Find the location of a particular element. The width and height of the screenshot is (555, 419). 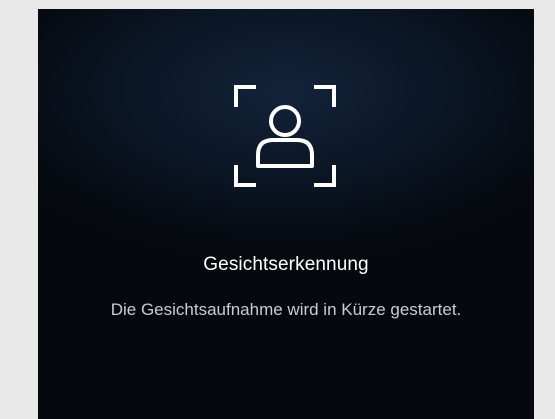

page-title: Gesichtserkennung is located at coordinates (286, 264).